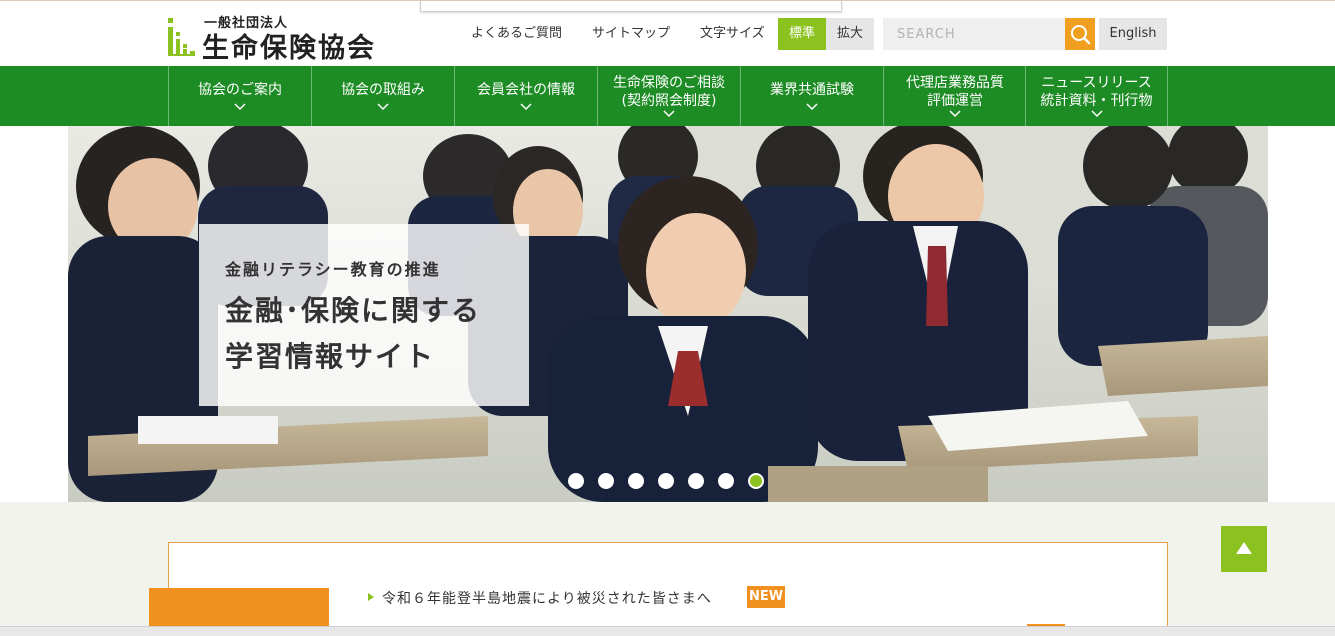  I want to click on hero-subtitle: 金融リテラシー教育の推進, so click(333, 269).